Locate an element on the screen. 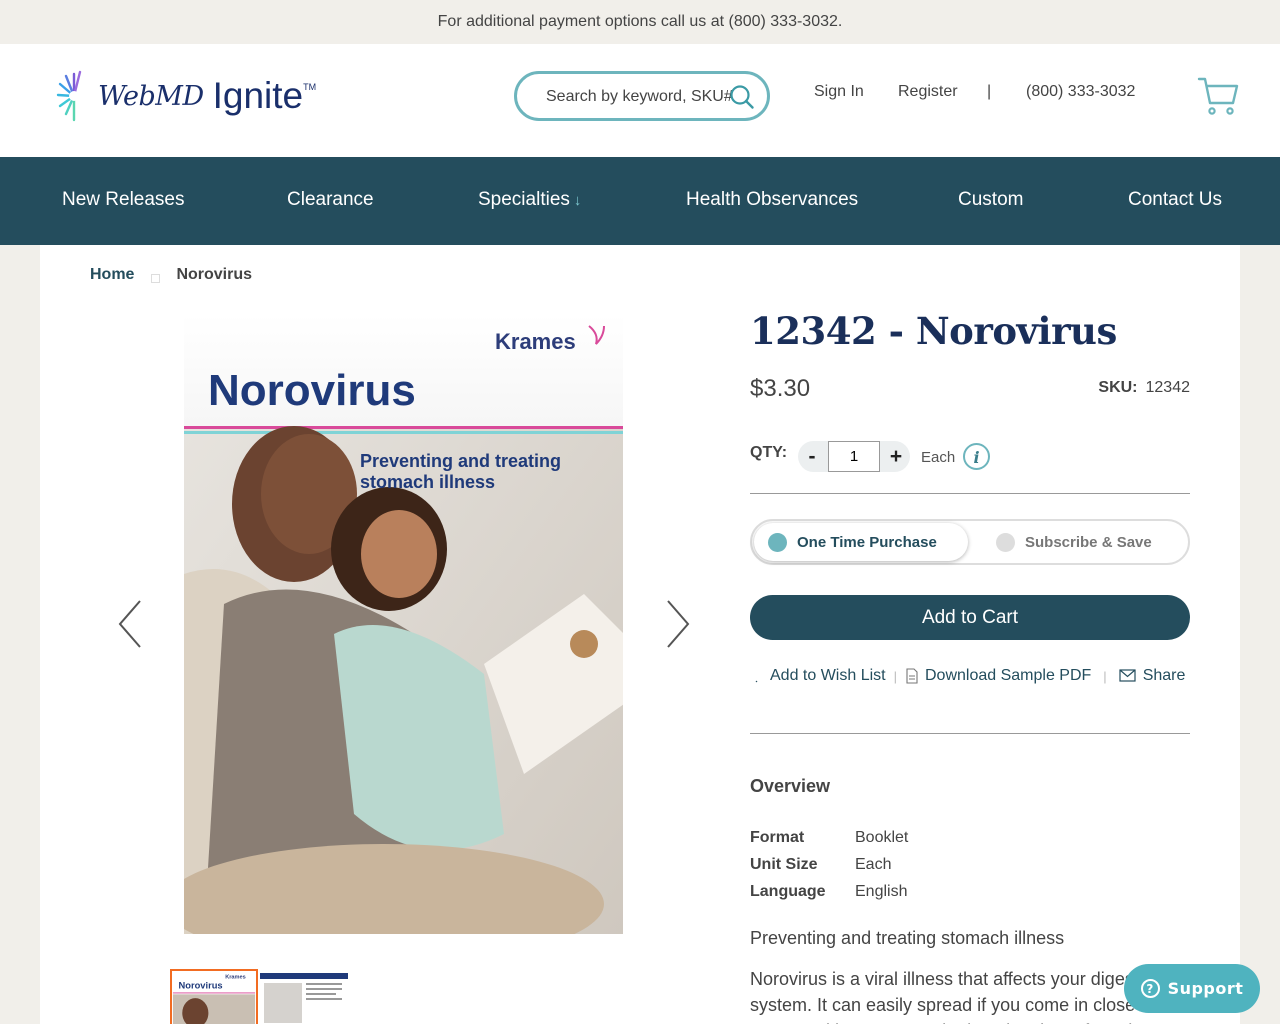 Image resolution: width=1280 pixels, height=1024 pixels. webmd-ignite-logo: WebMD Ignite TM is located at coordinates (186, 96).